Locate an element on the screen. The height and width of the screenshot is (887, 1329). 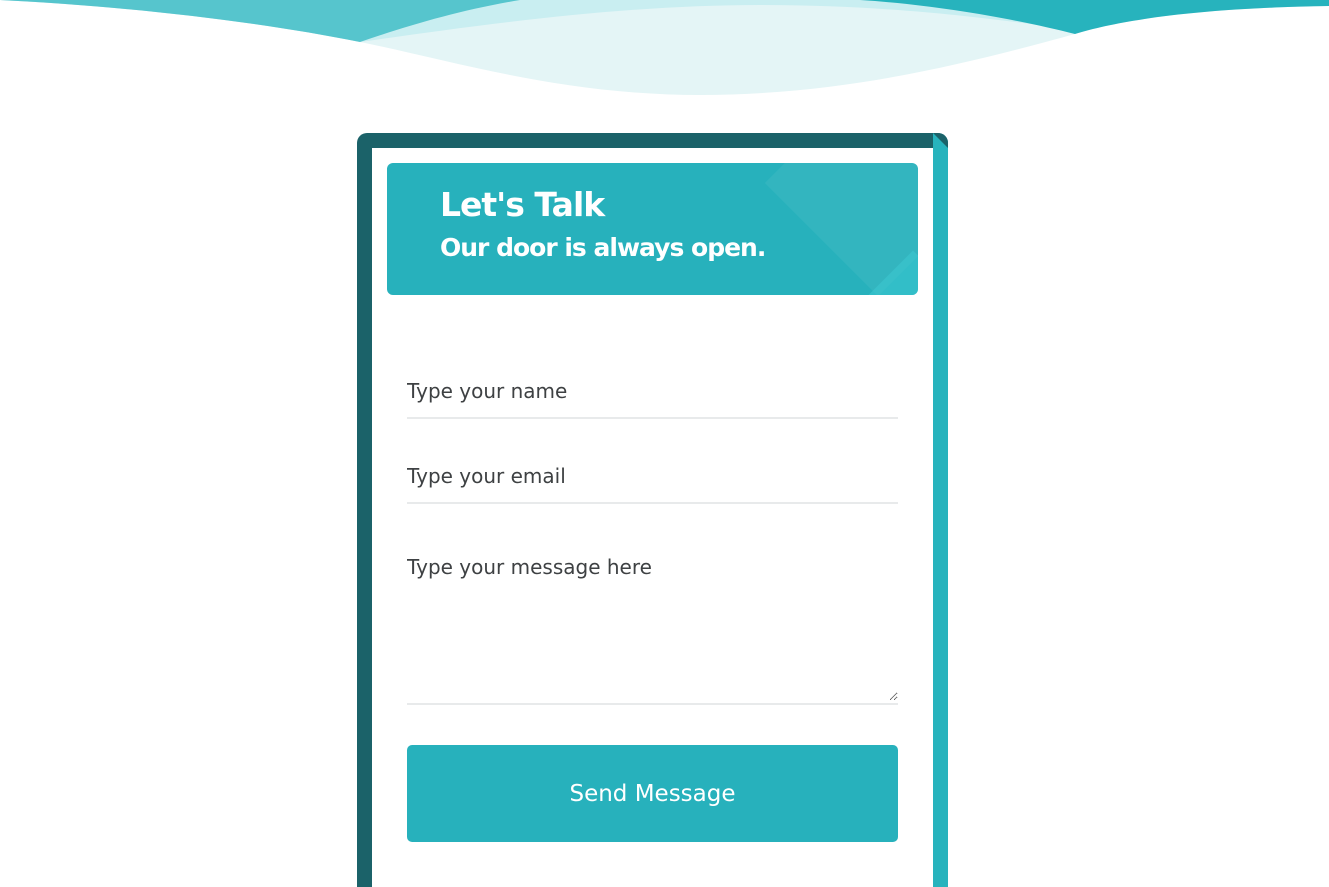
page-subtitle: Our door is always open. is located at coordinates (603, 247).